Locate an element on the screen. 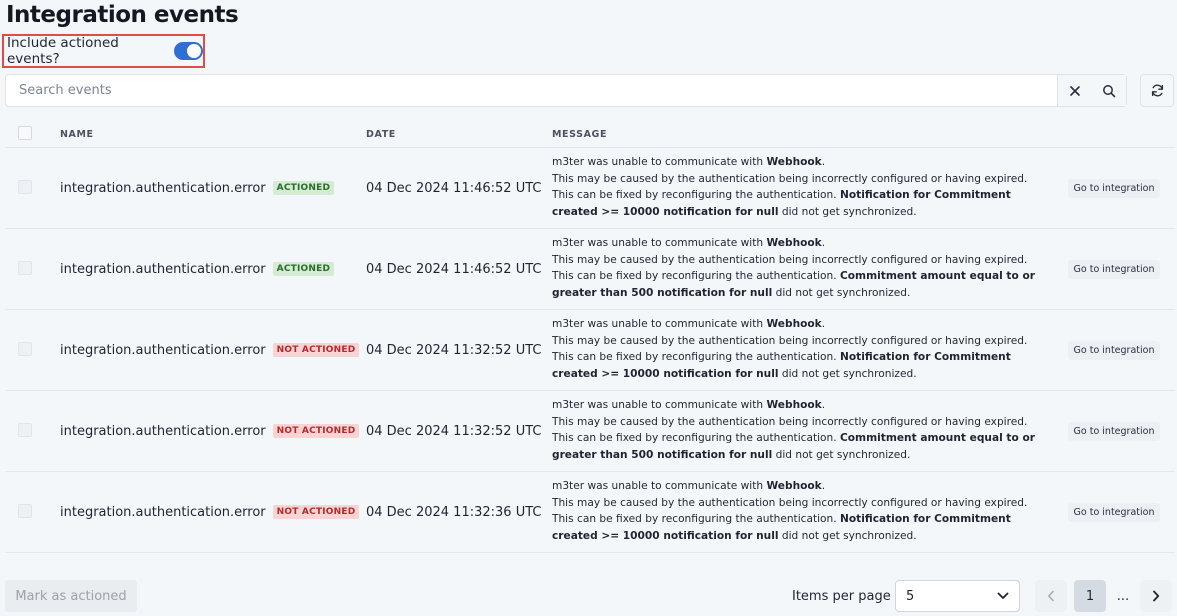  clear-search-button is located at coordinates (1075, 91).